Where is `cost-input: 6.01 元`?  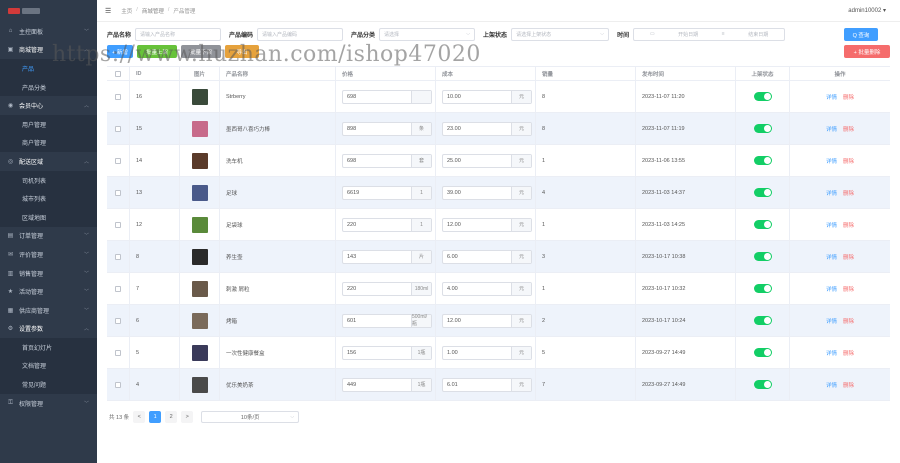
cost-input: 6.01 元 is located at coordinates (487, 384).